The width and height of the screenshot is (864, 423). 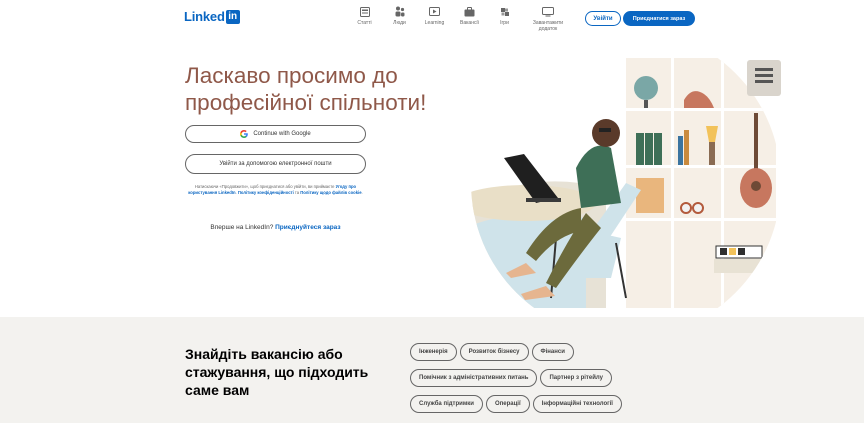 What do you see at coordinates (242, 227) in the screenshot?
I see `new-to-linkedin-text: Вперше на LinkedIn?` at bounding box center [242, 227].